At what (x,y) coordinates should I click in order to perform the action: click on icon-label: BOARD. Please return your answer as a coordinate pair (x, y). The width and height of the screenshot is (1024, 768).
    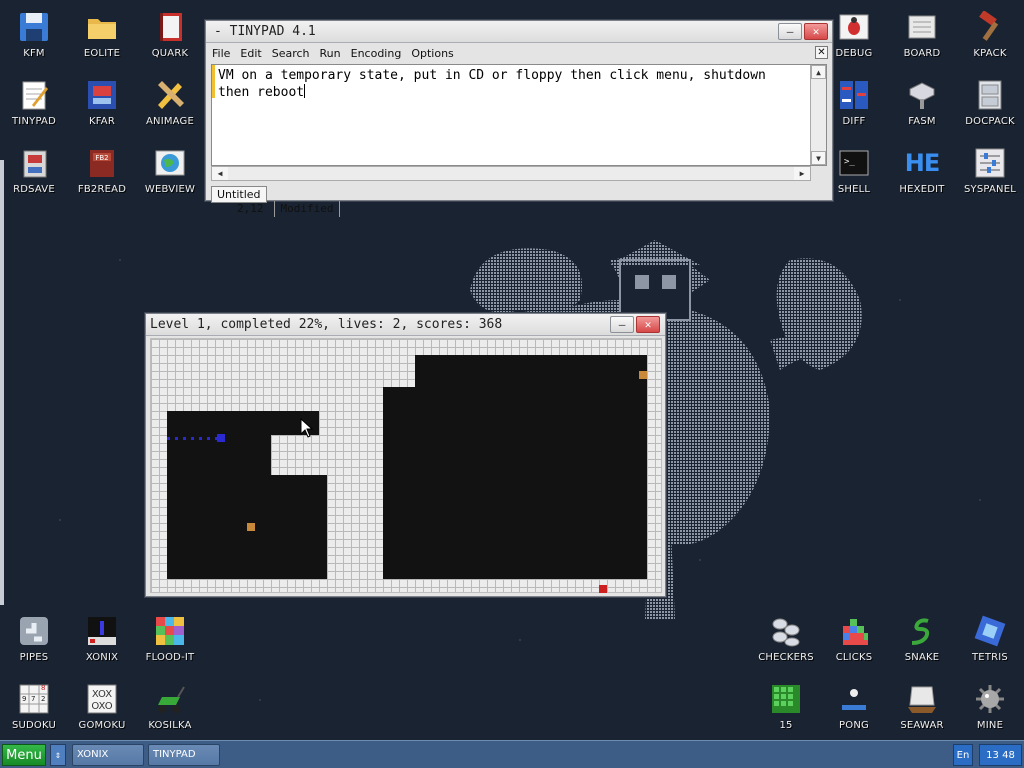
    Looking at the image, I should click on (922, 53).